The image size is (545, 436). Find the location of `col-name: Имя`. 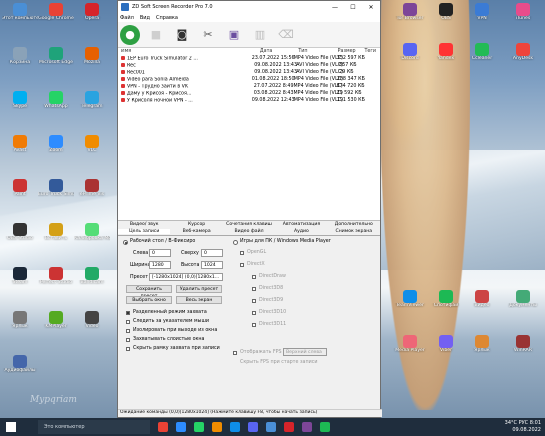

col-name: Имя is located at coordinates (189, 51).